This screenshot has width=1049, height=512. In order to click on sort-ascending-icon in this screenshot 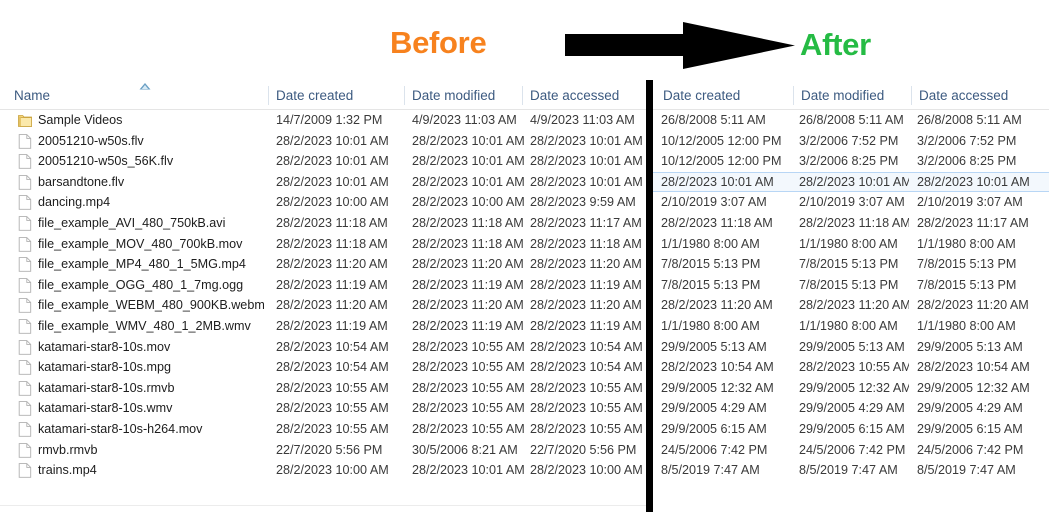, I will do `click(145, 86)`.